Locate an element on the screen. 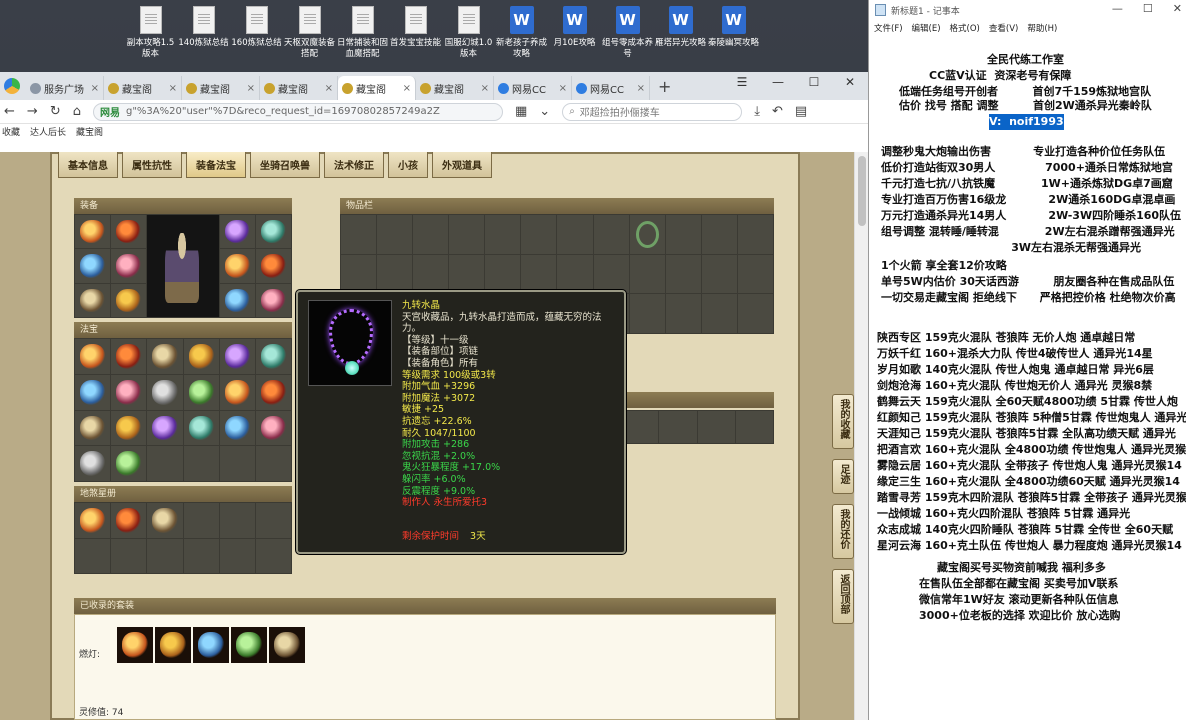  game-tab: 小孩 is located at coordinates (408, 165).